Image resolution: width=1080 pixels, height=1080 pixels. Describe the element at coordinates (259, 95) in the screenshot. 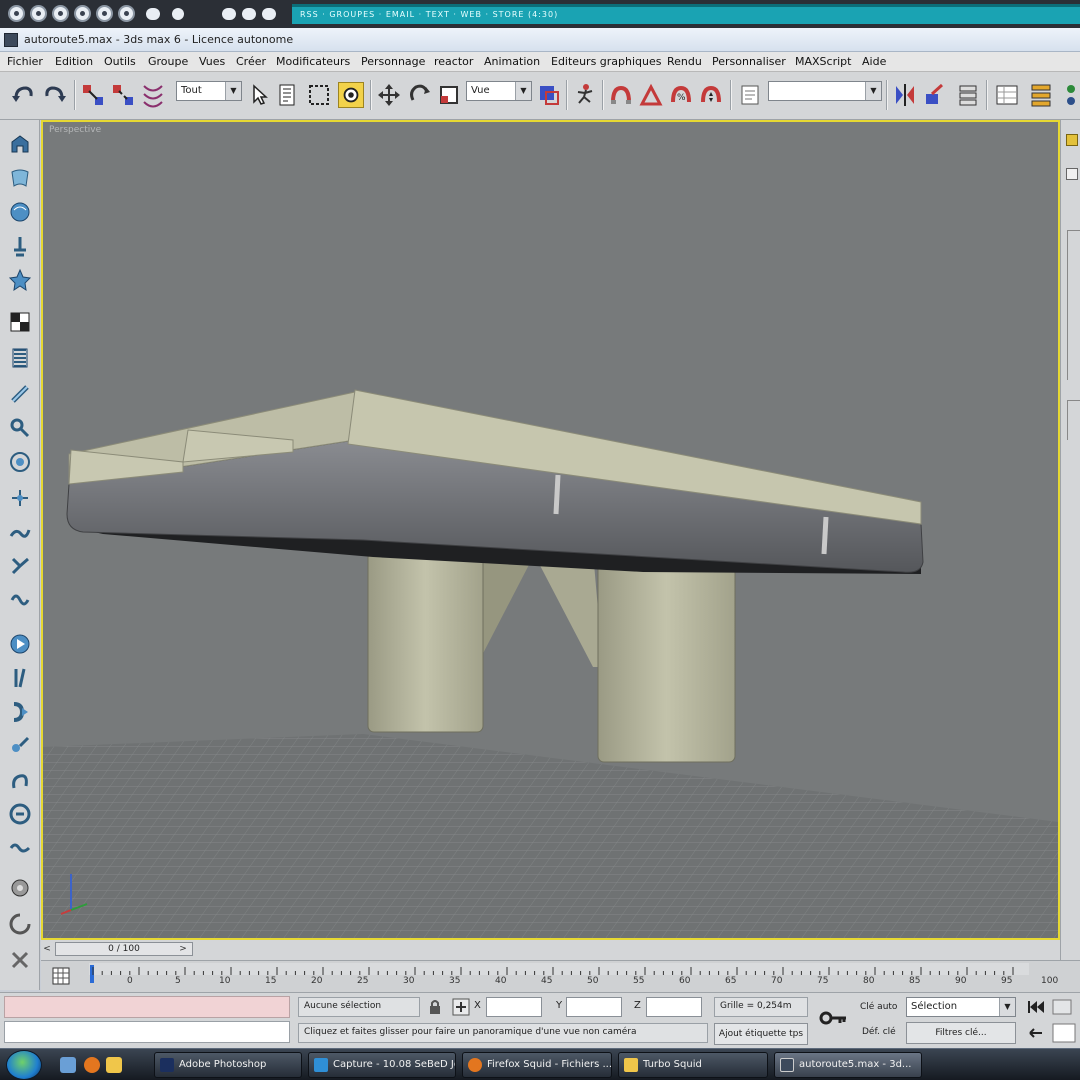

I see `select-object-icon` at that location.